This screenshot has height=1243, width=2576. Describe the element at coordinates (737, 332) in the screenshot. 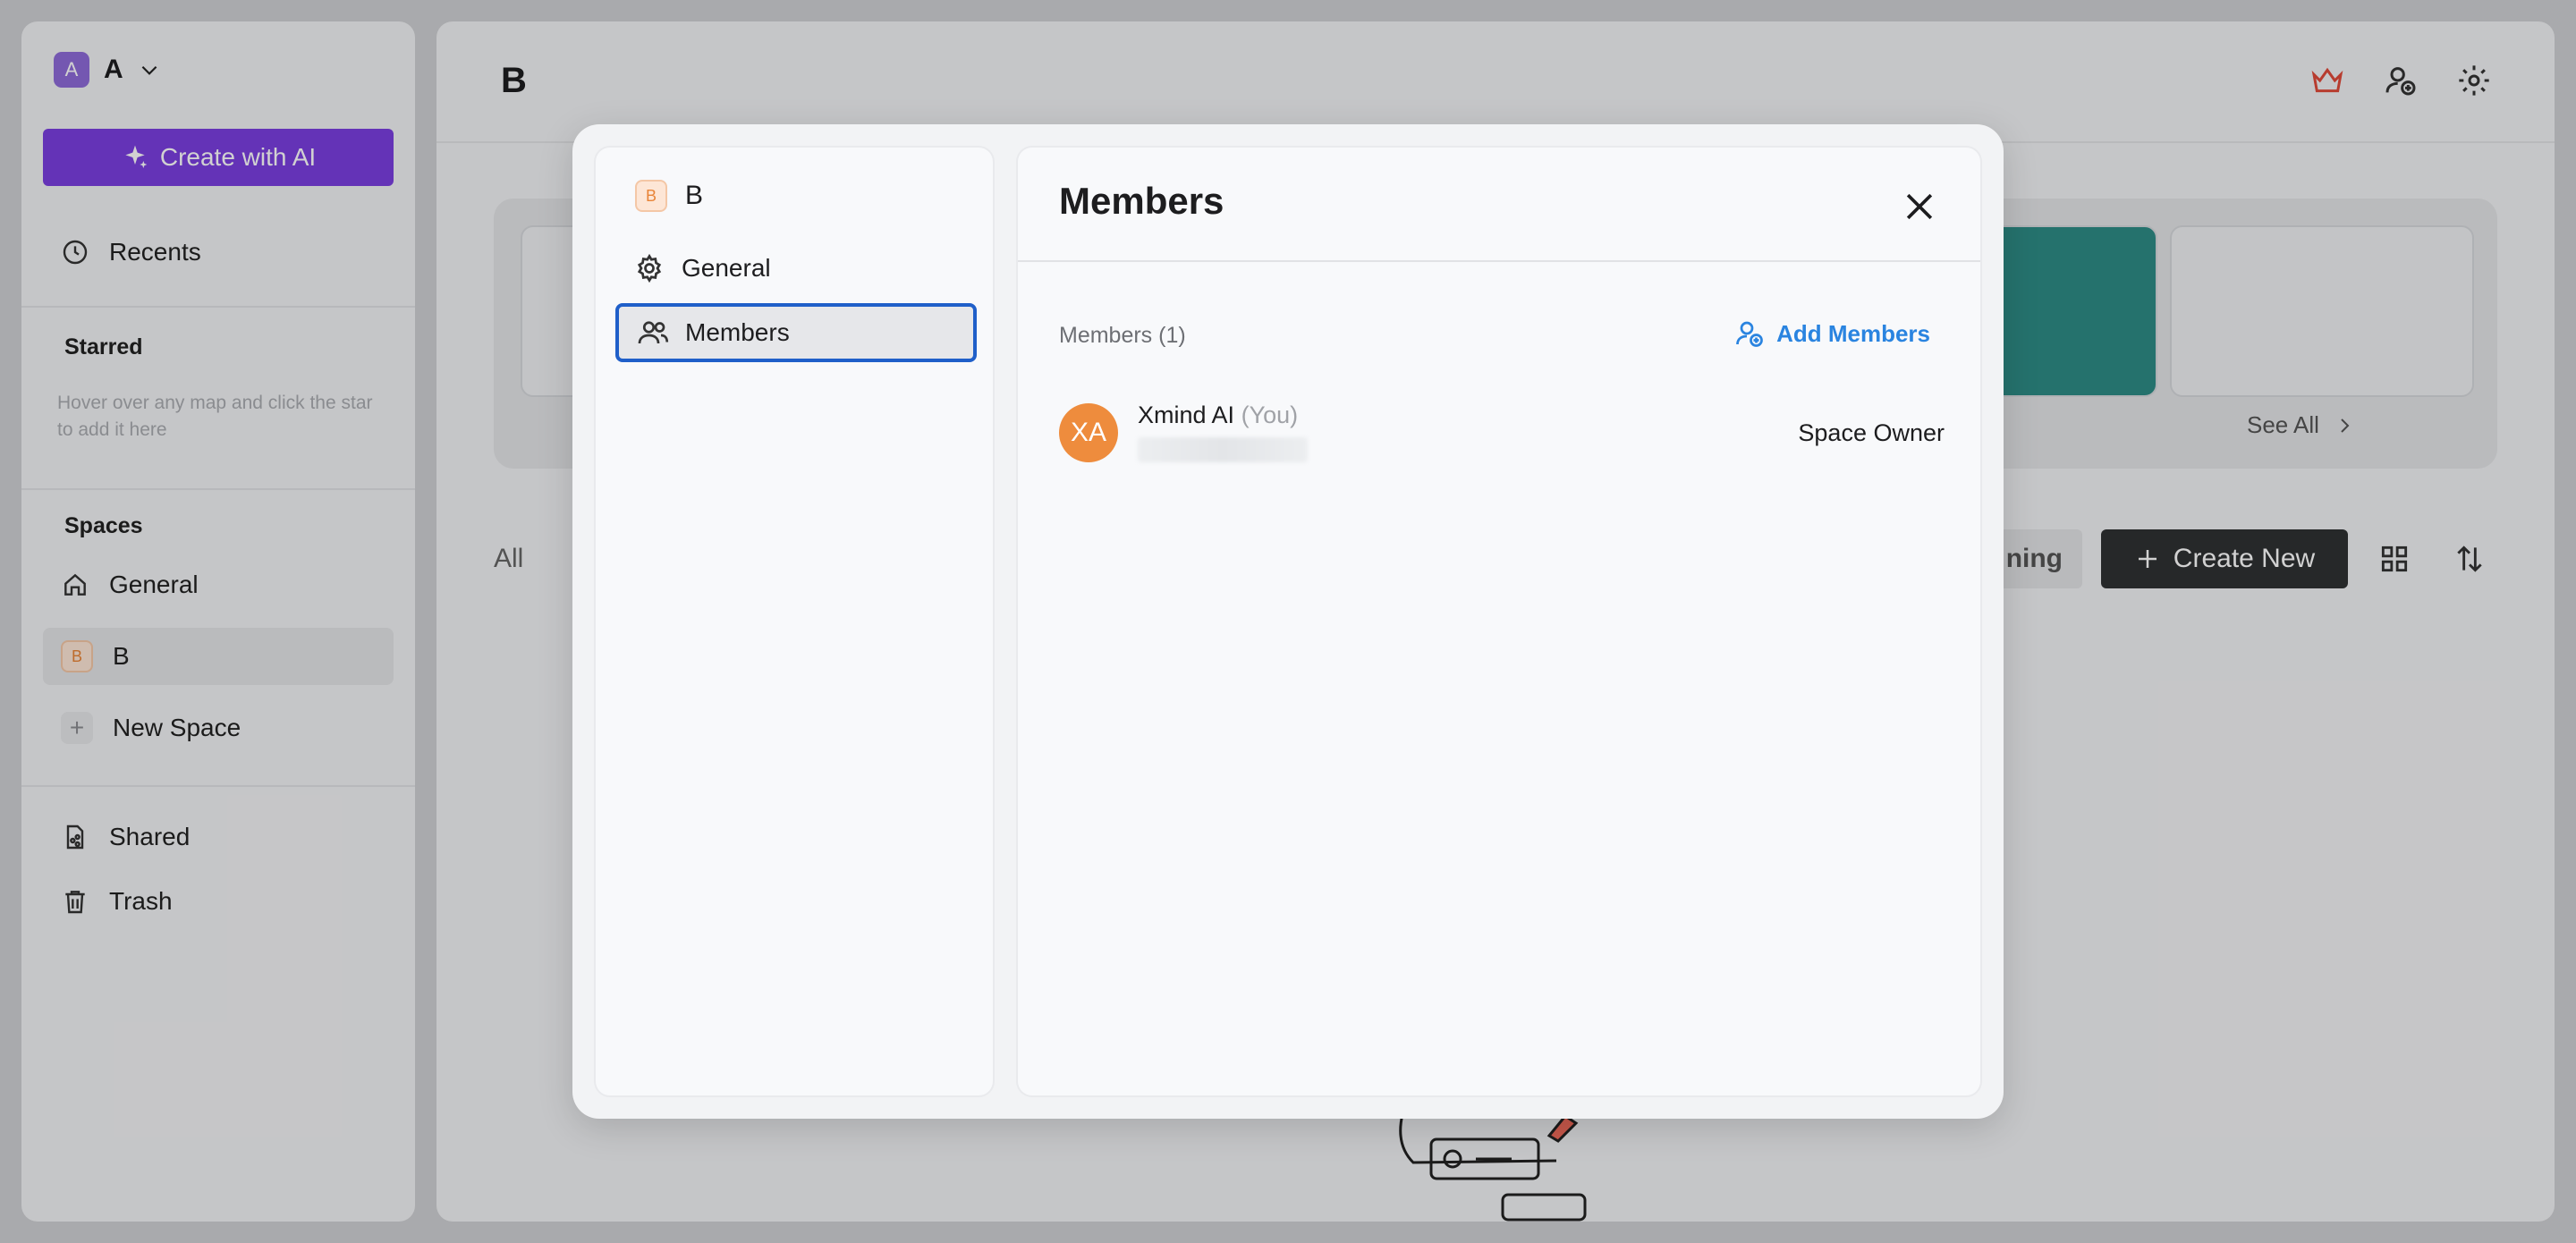

I see `modal-nav-label: Members` at that location.